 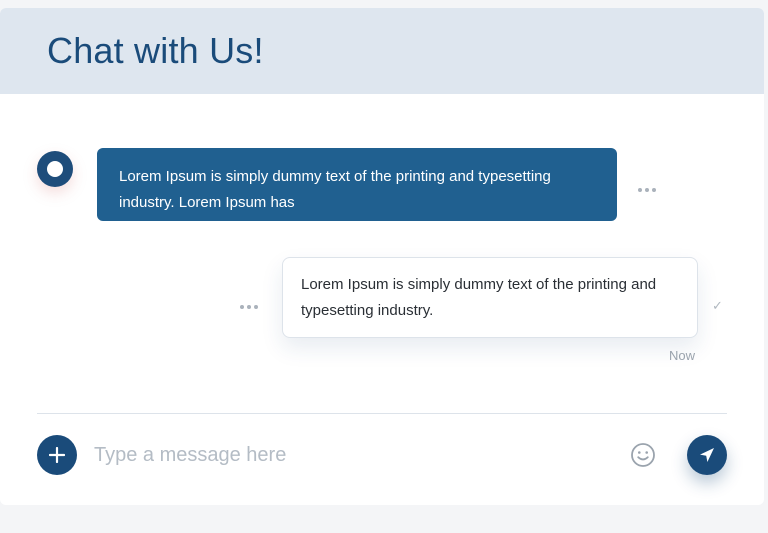 What do you see at coordinates (382, 413) in the screenshot?
I see `composer-divider` at bounding box center [382, 413].